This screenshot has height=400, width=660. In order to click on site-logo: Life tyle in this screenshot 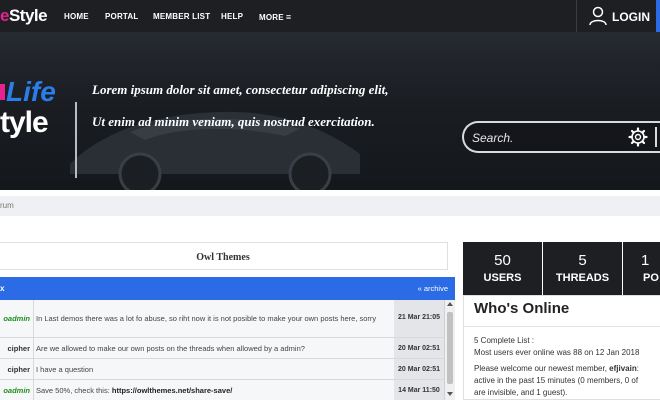, I will do `click(35, 116)`.